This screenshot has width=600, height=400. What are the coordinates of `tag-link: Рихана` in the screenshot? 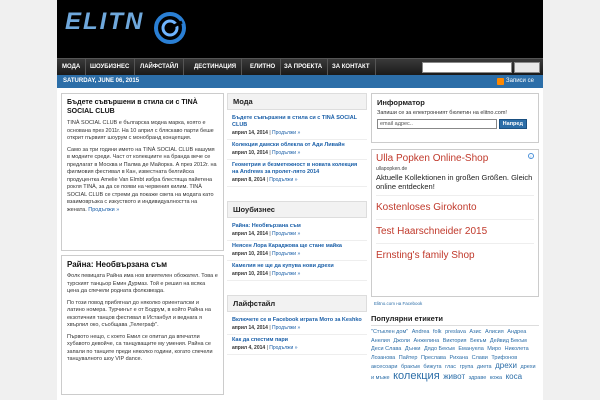 It's located at (458, 358).